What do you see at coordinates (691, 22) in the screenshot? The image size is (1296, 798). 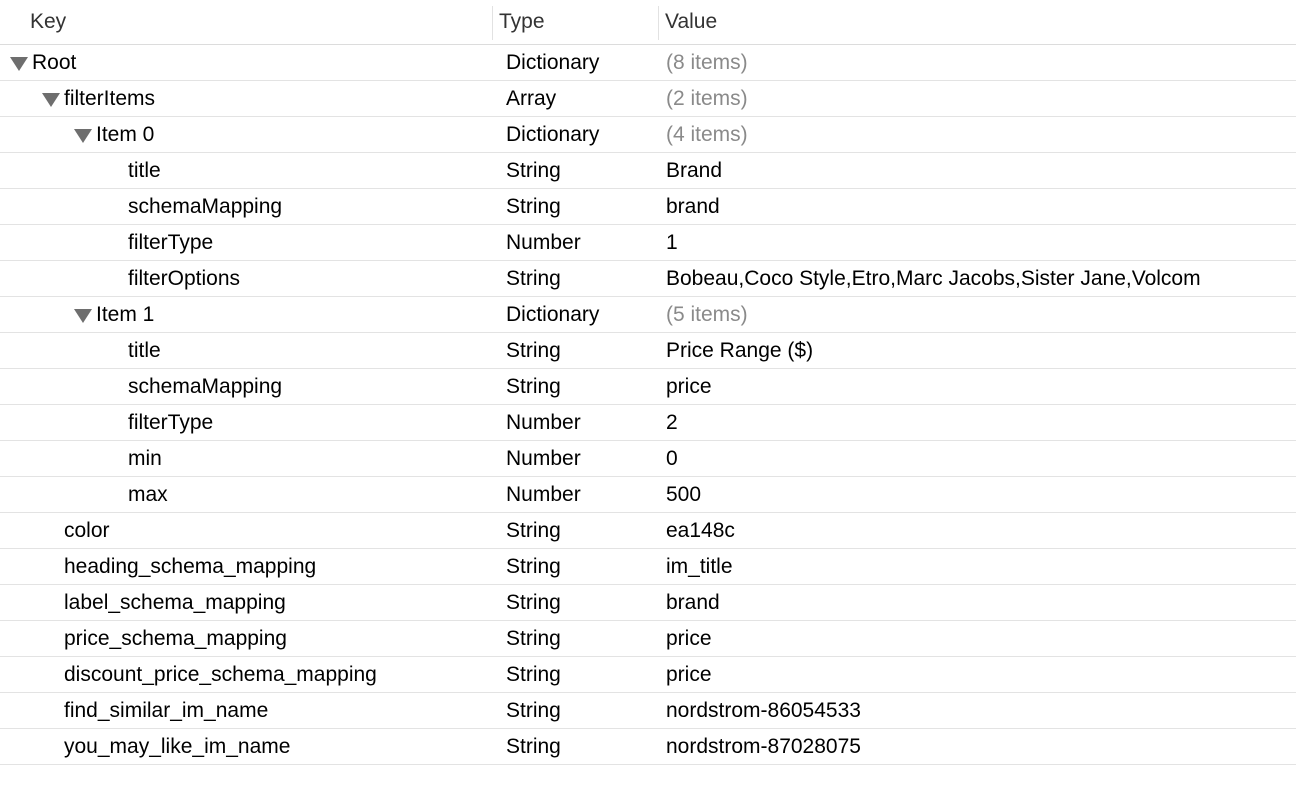 I see `value-column-header: Value` at bounding box center [691, 22].